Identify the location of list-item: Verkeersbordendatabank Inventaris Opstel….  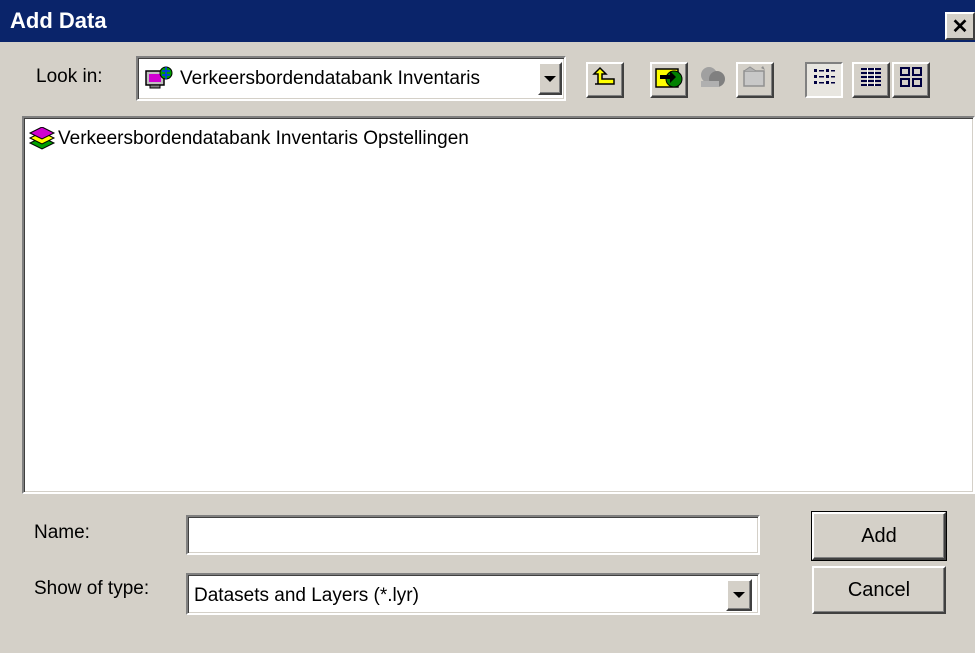
(248, 139).